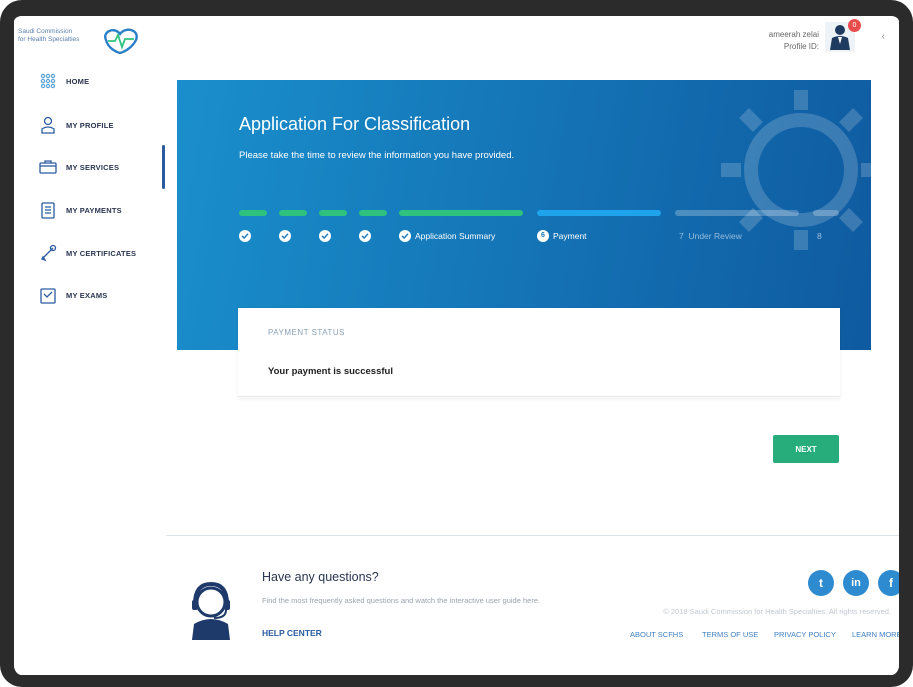  I want to click on step-3-check-icon, so click(325, 236).